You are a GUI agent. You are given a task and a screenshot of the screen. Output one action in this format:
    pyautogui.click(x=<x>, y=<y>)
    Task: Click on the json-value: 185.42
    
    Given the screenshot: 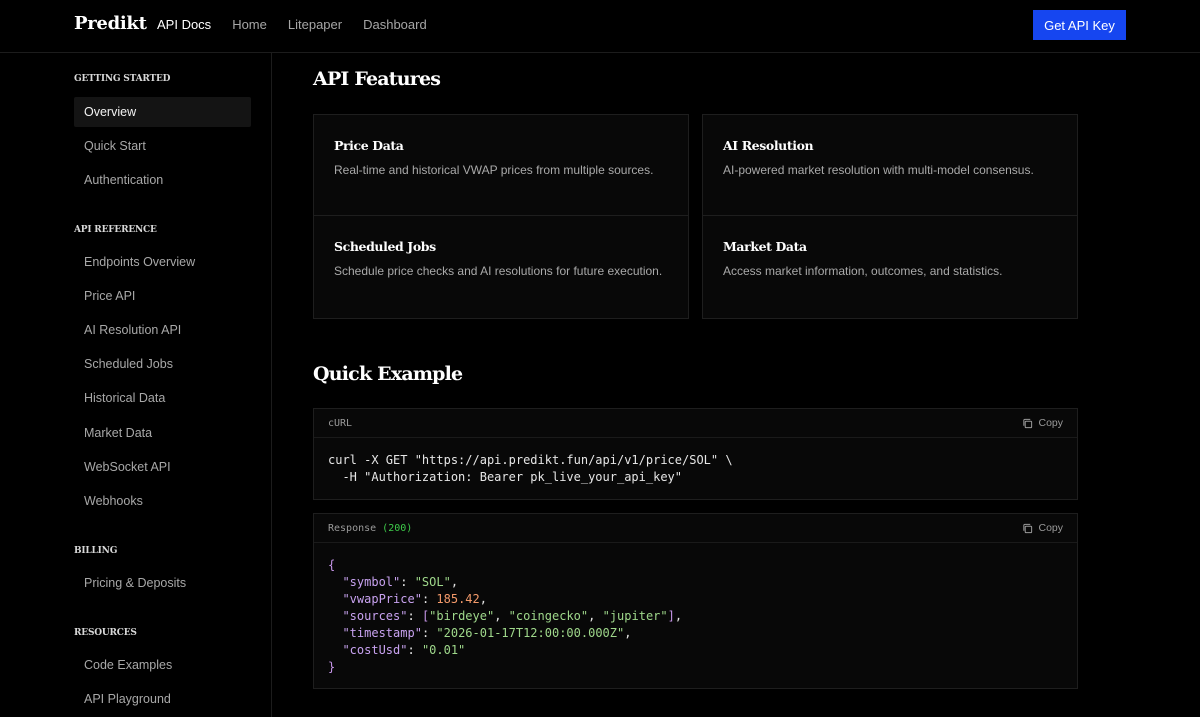 What is the action you would take?
    pyautogui.click(x=458, y=599)
    